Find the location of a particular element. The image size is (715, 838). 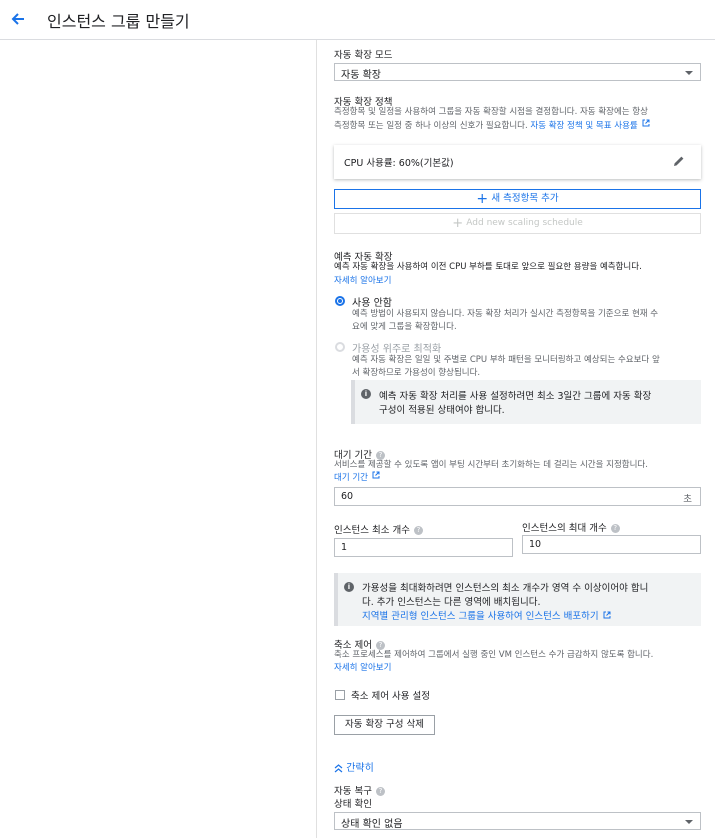

max-instances-input: 10 is located at coordinates (611, 544).